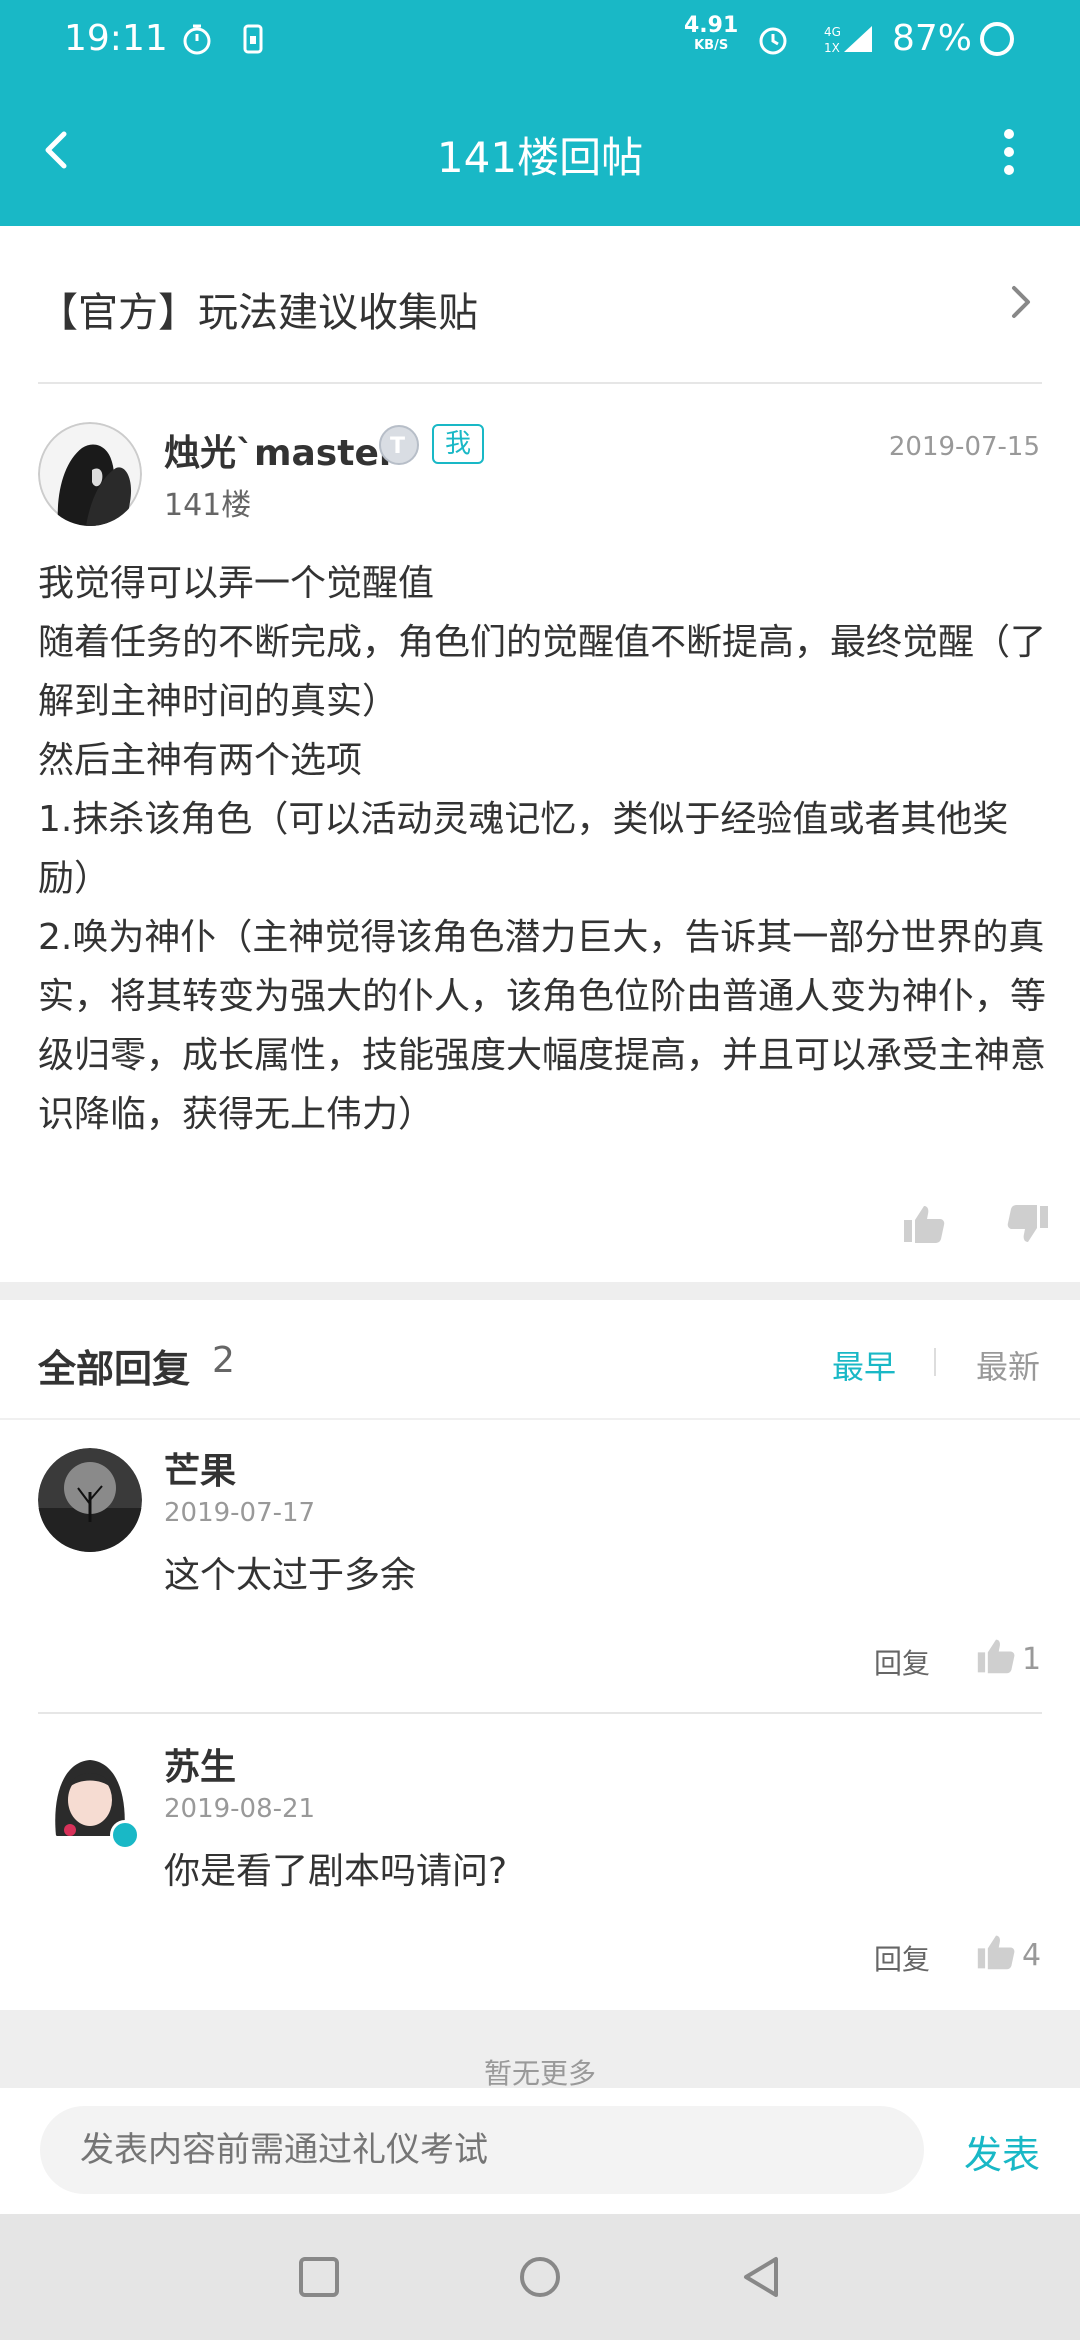  Describe the element at coordinates (935, 1362) in the screenshot. I see `sort-separator` at that location.